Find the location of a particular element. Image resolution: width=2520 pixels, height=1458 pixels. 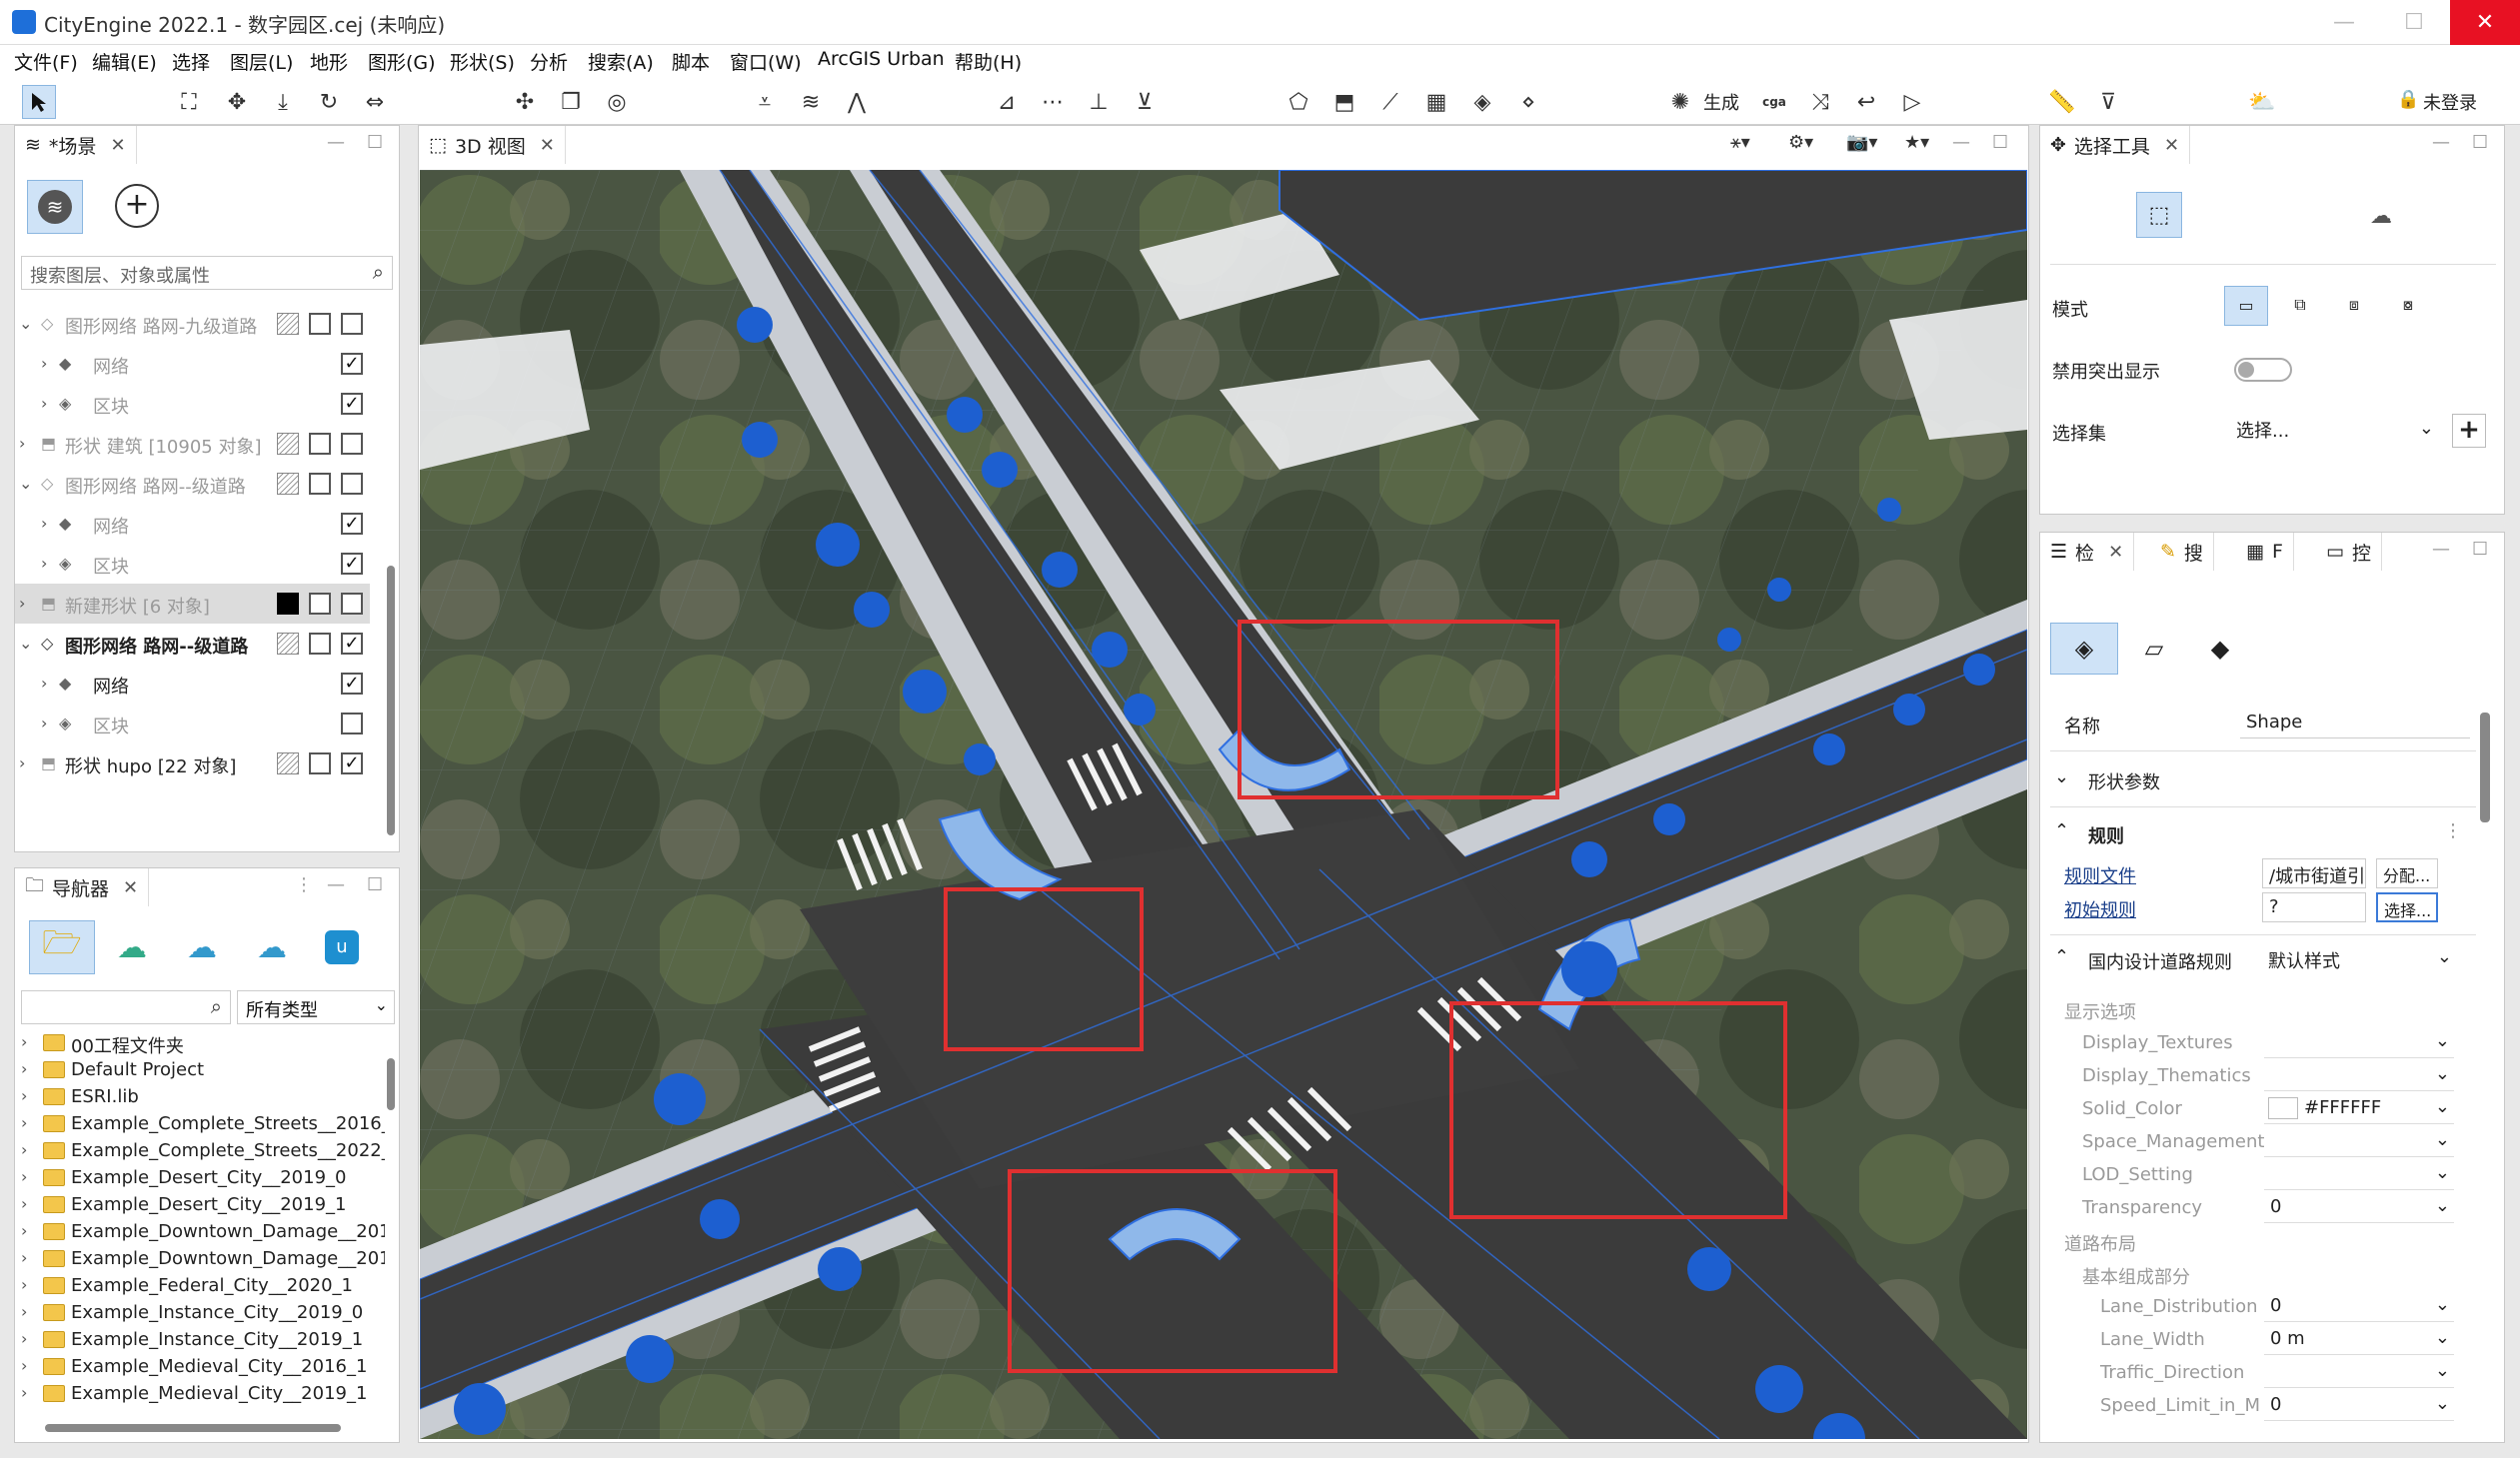

street-cleanup-button: ⊥ is located at coordinates (1099, 102).